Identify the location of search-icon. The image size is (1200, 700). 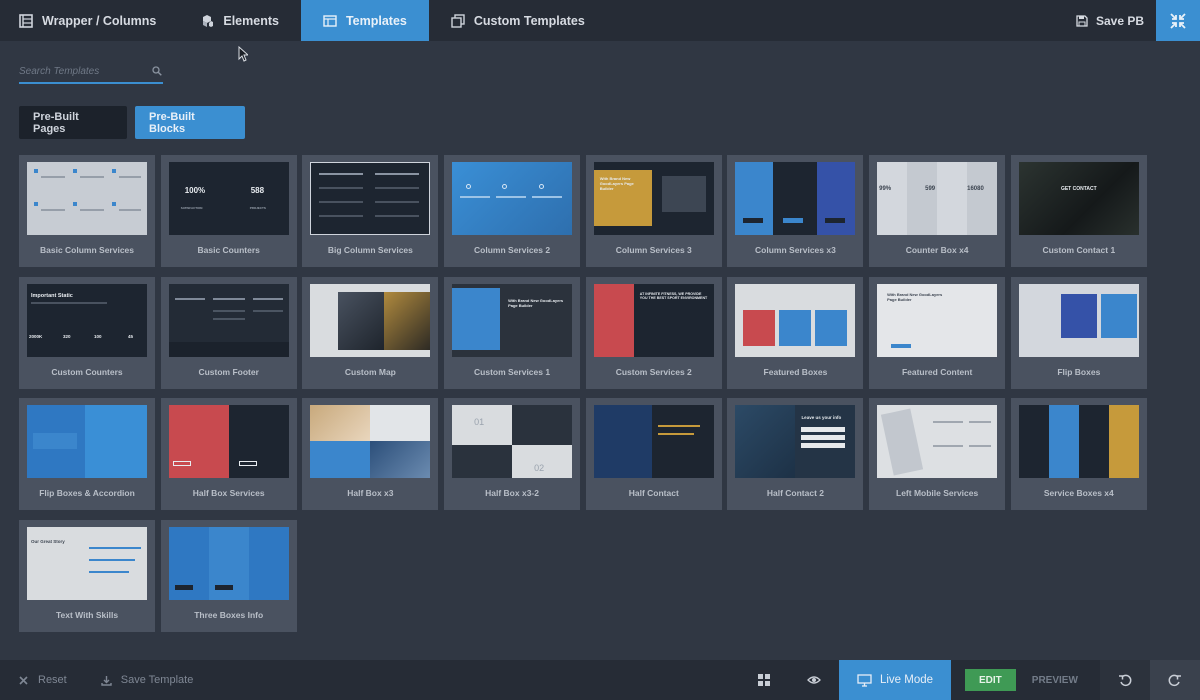
(157, 71).